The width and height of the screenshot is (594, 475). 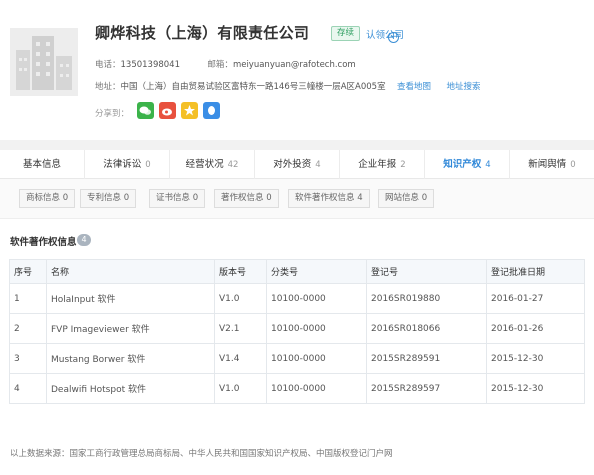 What do you see at coordinates (535, 271) in the screenshot?
I see `col-header-approval-date: 登记批准日期` at bounding box center [535, 271].